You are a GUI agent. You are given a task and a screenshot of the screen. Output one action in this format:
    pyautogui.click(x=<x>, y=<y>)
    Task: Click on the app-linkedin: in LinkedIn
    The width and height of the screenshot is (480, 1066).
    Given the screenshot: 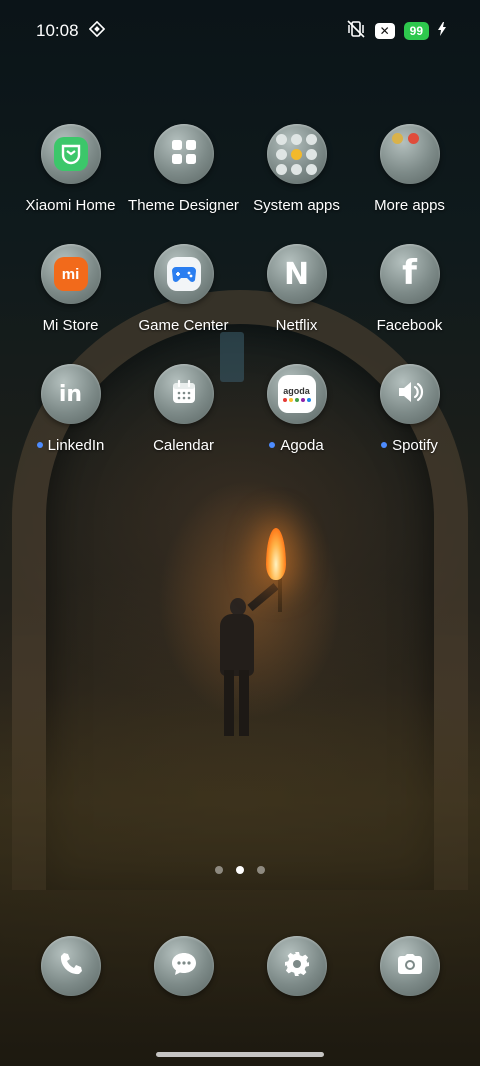 What is the action you would take?
    pyautogui.click(x=70, y=409)
    